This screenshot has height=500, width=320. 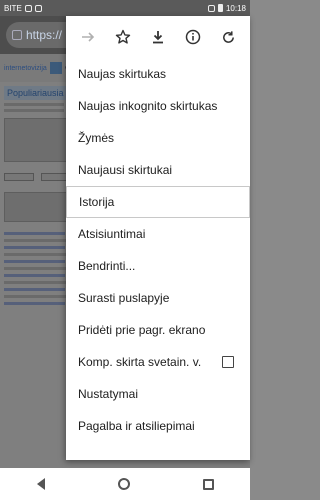 I want to click on lock-icon, so click(x=17, y=35).